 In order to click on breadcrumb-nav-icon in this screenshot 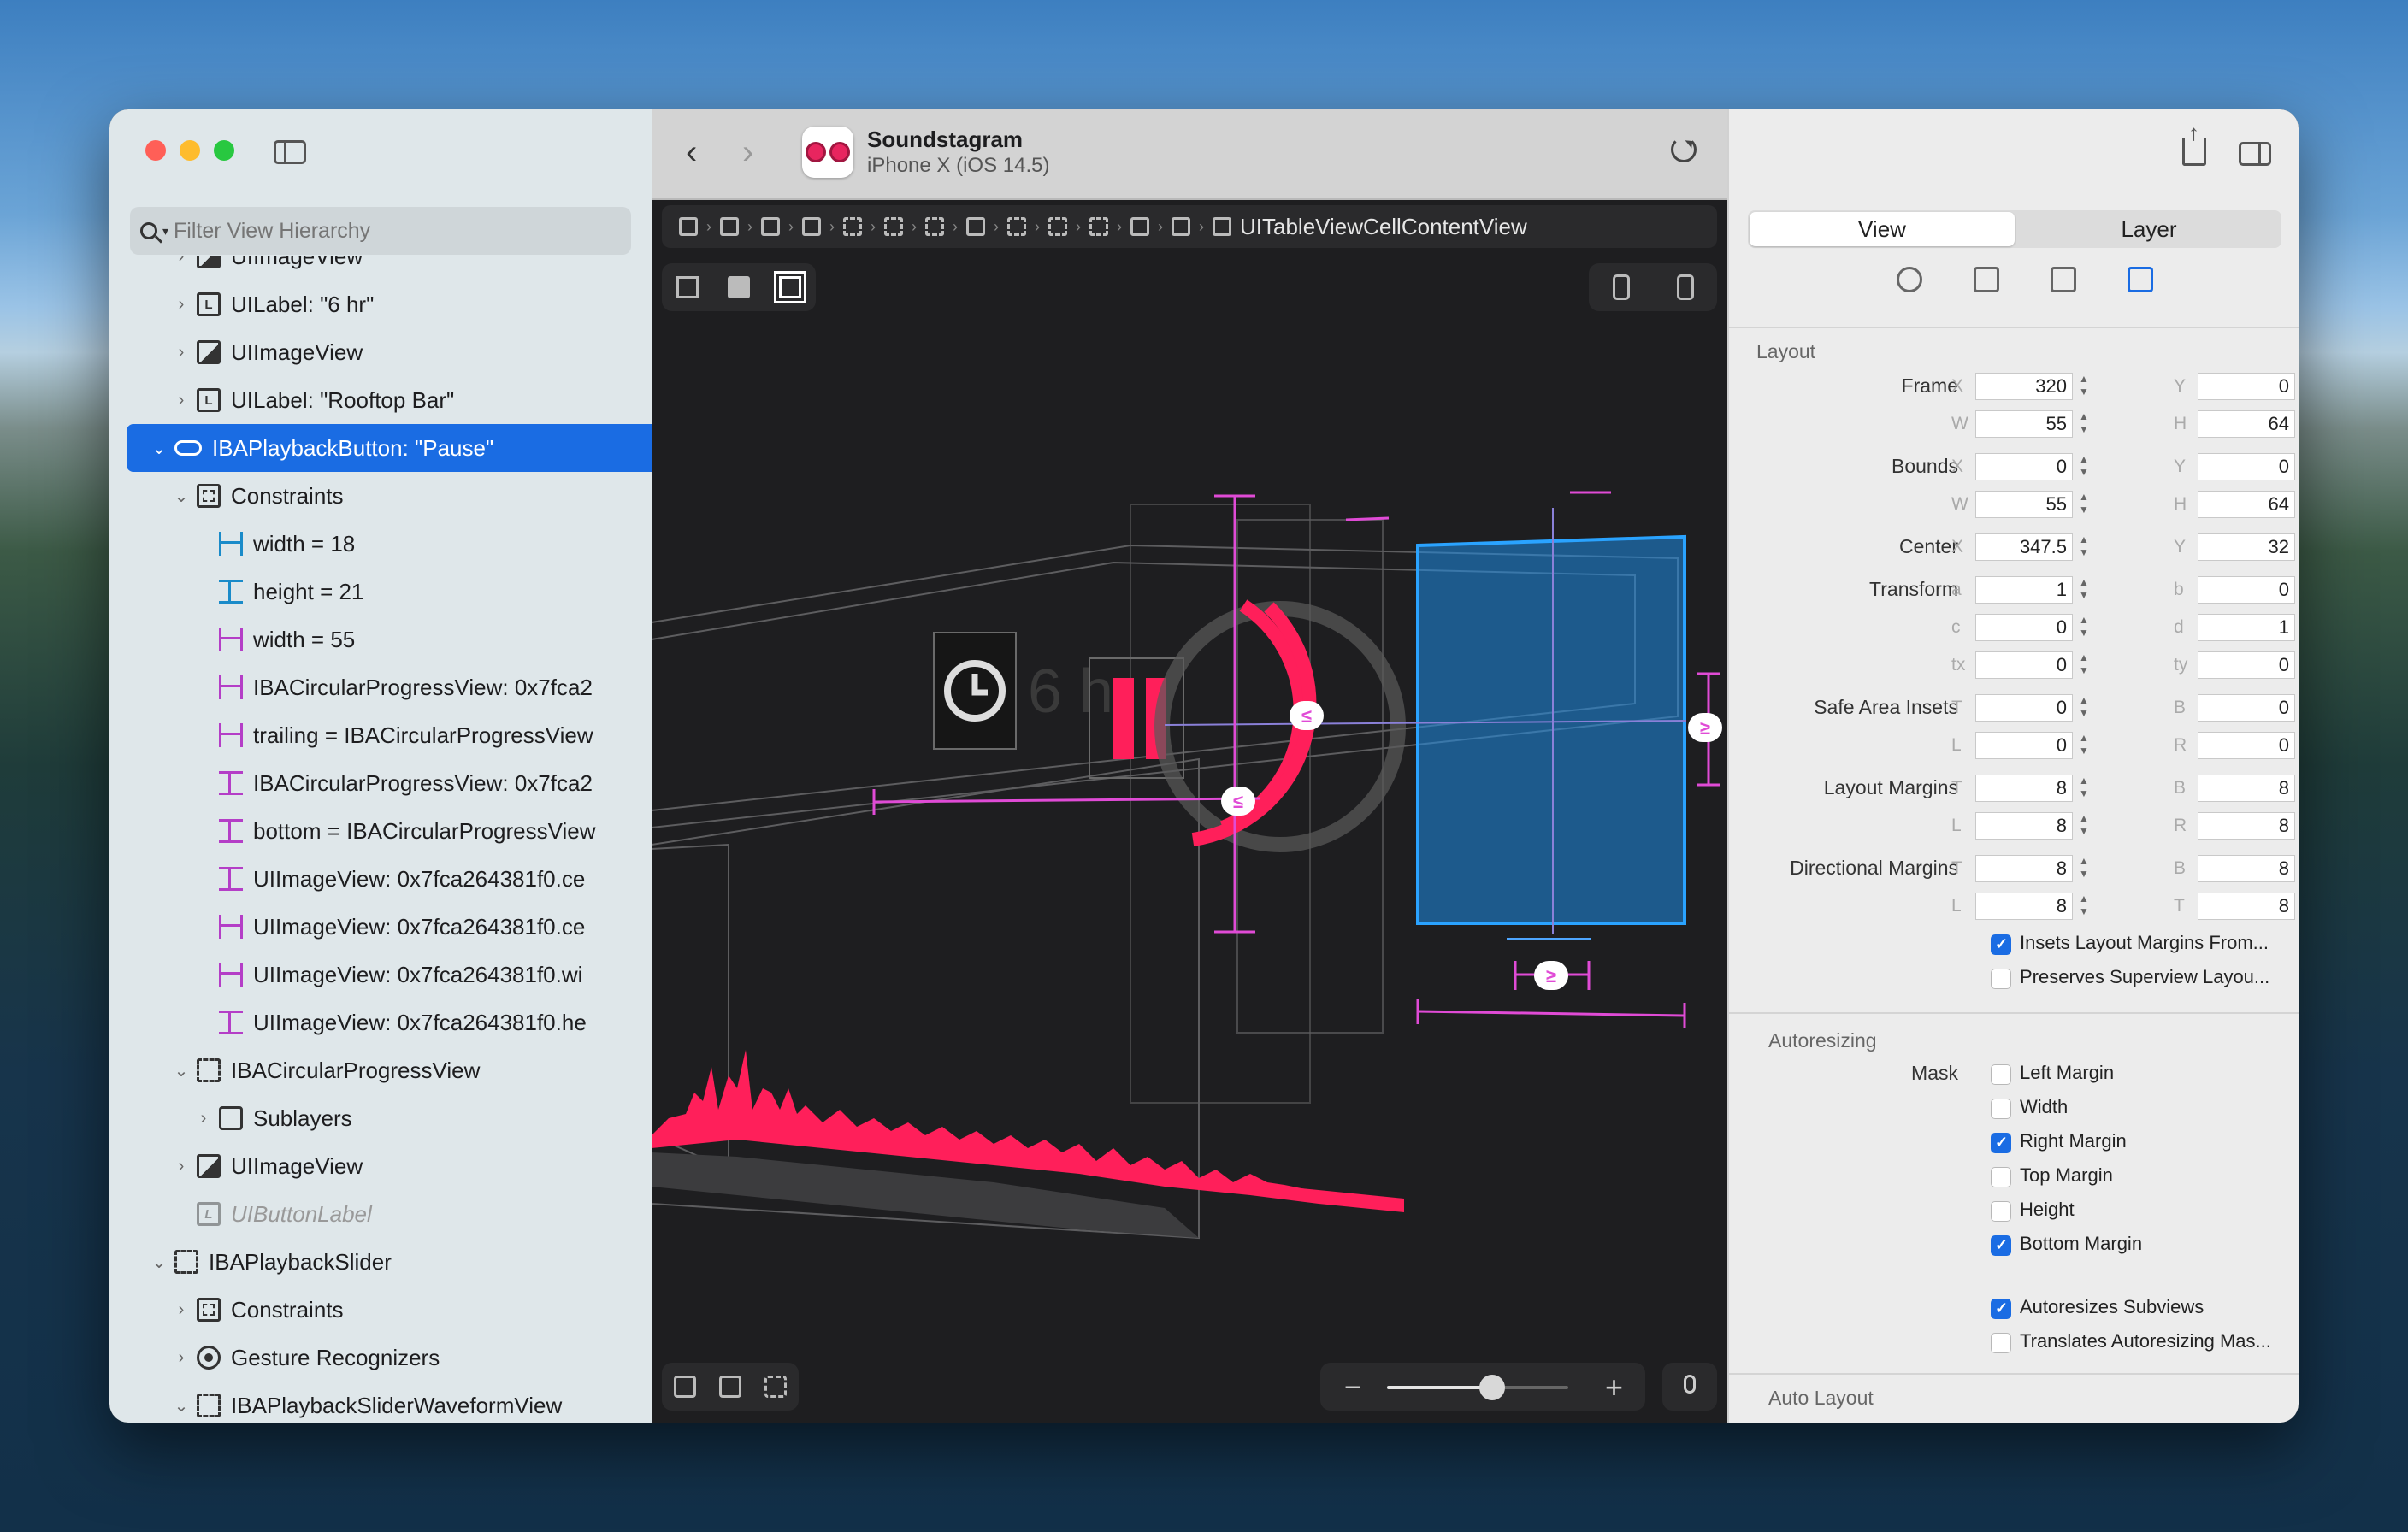, I will do `click(812, 227)`.